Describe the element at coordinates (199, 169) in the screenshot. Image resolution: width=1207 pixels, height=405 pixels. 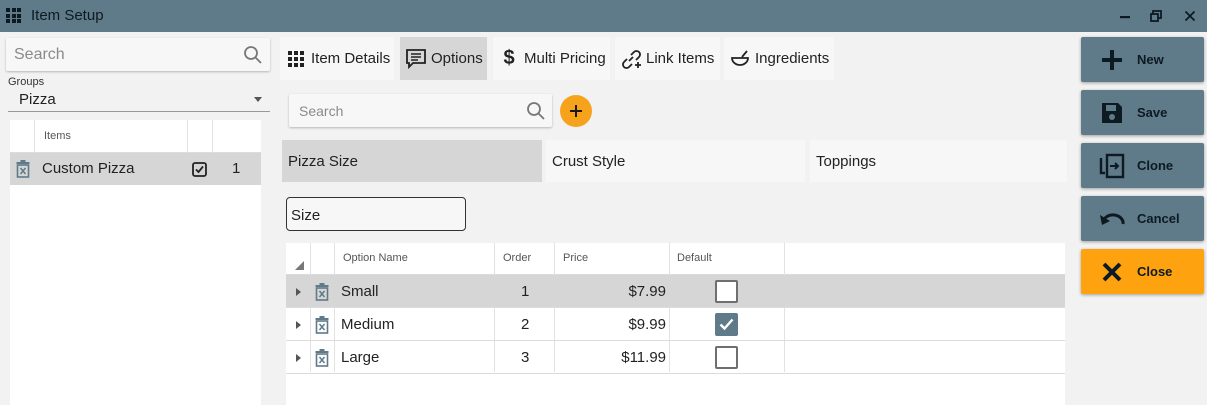
I see `item-active-checkbox` at that location.